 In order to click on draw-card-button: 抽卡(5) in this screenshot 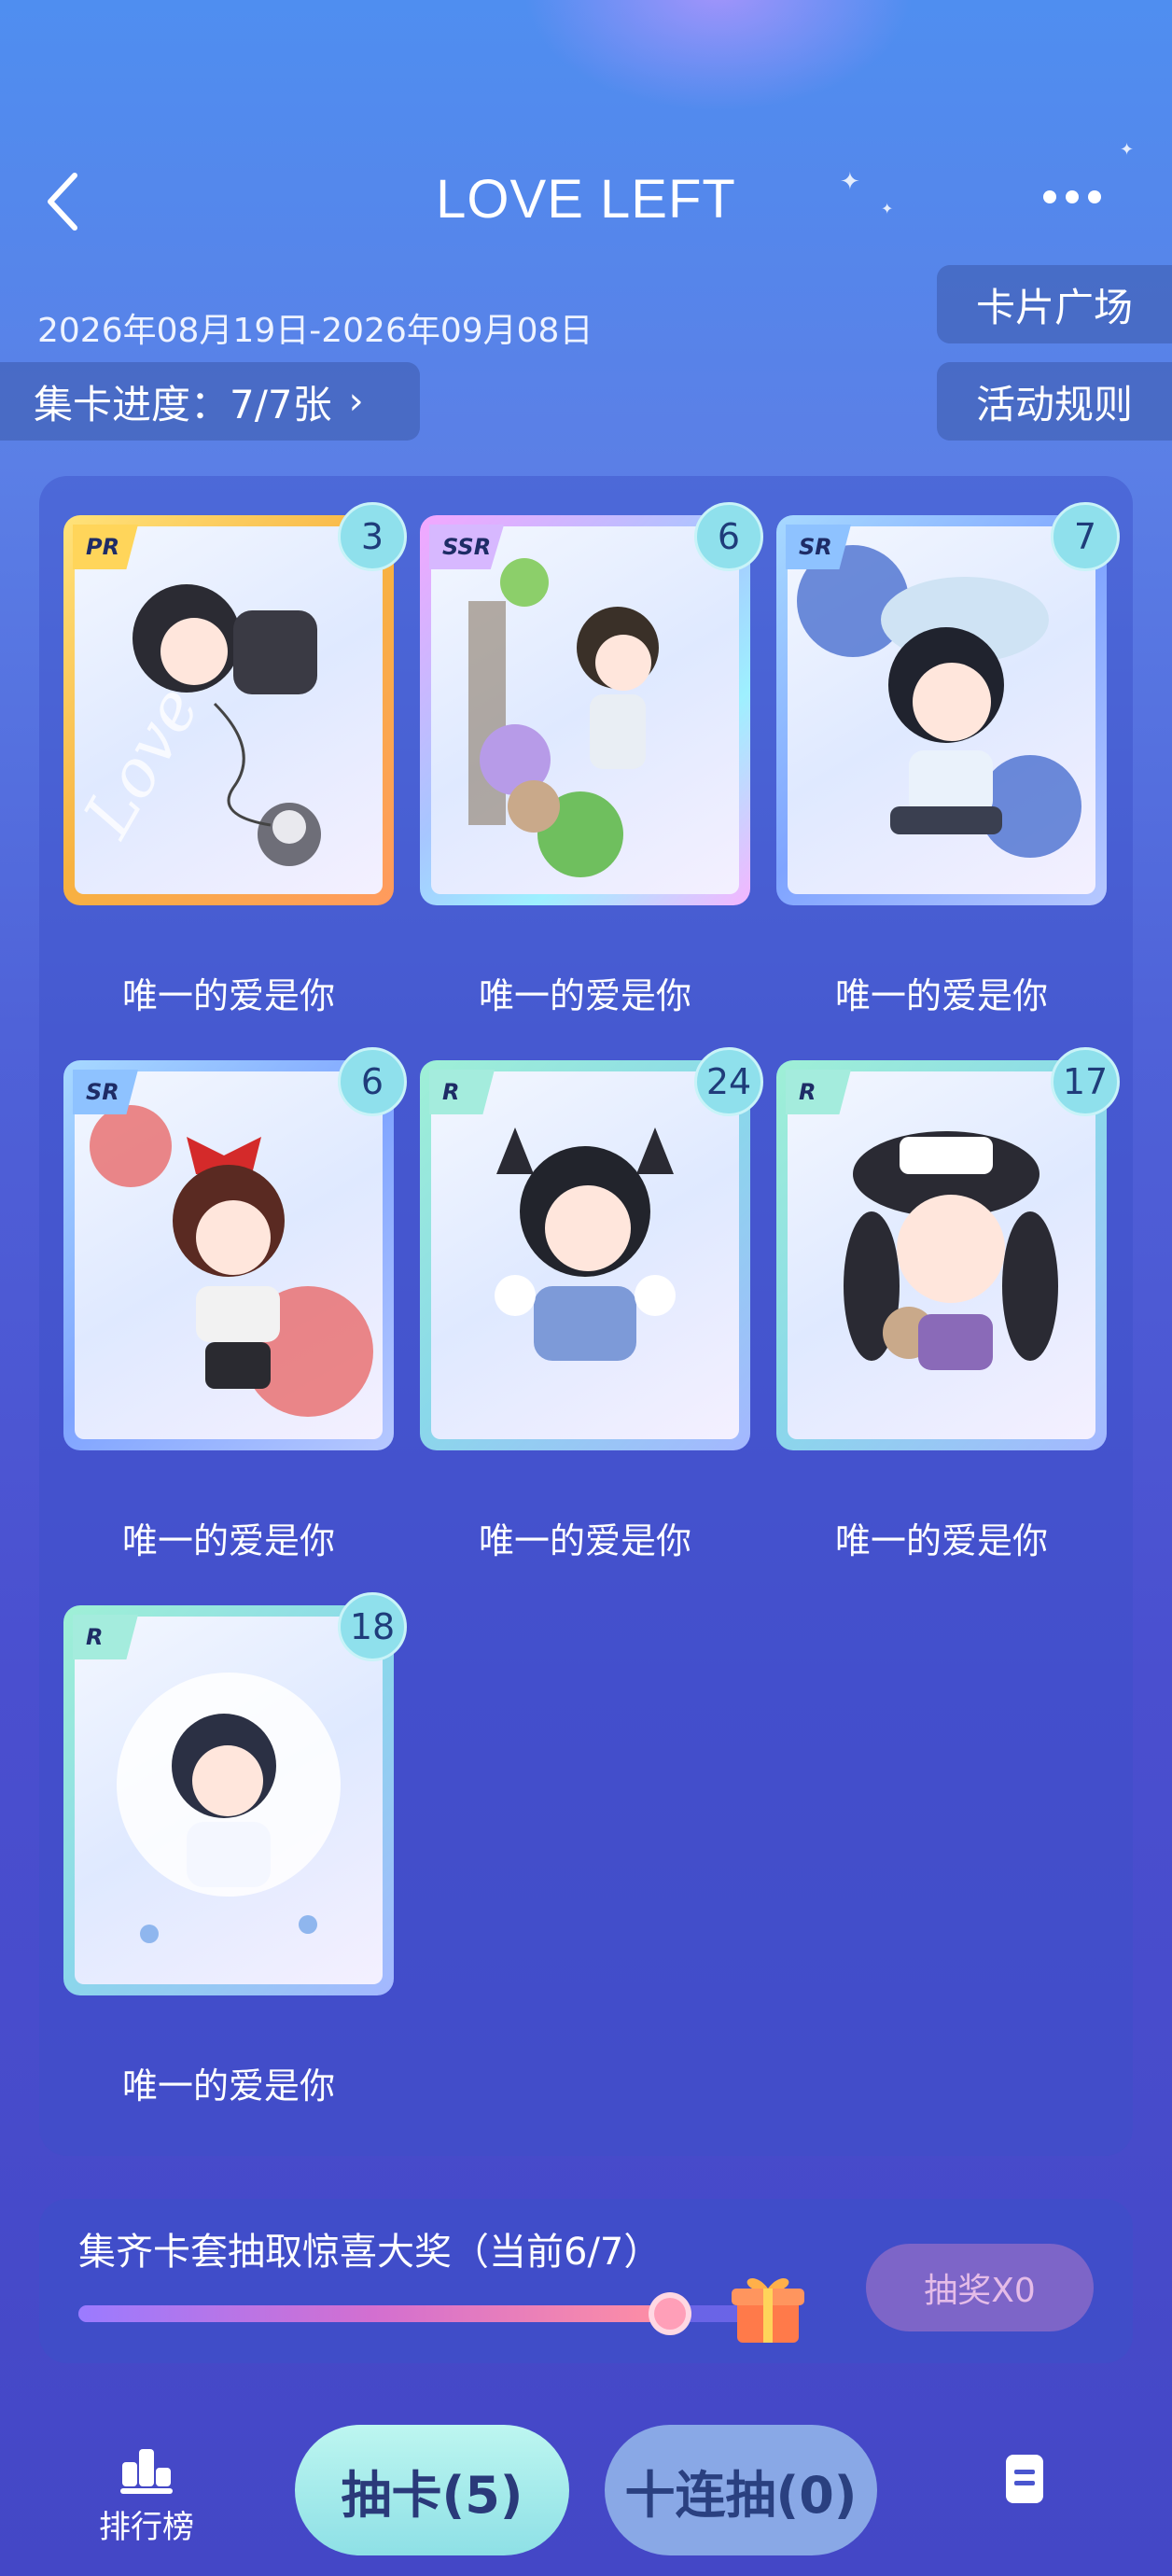, I will do `click(432, 2490)`.